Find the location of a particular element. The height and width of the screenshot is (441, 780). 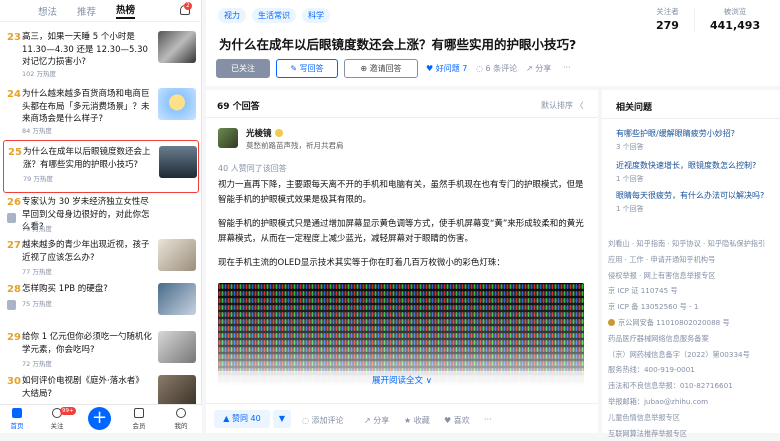

downvote-button: ▼ is located at coordinates (282, 419).